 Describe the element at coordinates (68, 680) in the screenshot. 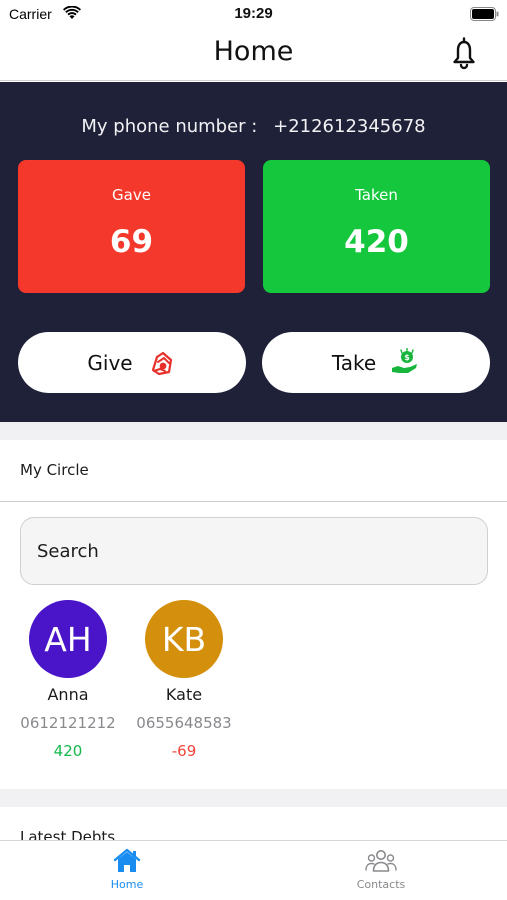

I see `contact-card-anna: AH Anna 0612121212 420` at that location.